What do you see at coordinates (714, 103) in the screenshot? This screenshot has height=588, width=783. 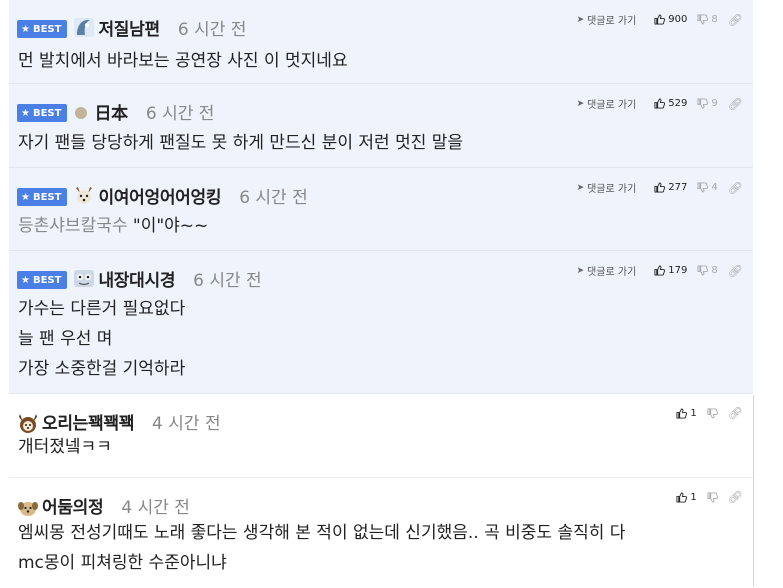 I see `downvote-count: 9` at bounding box center [714, 103].